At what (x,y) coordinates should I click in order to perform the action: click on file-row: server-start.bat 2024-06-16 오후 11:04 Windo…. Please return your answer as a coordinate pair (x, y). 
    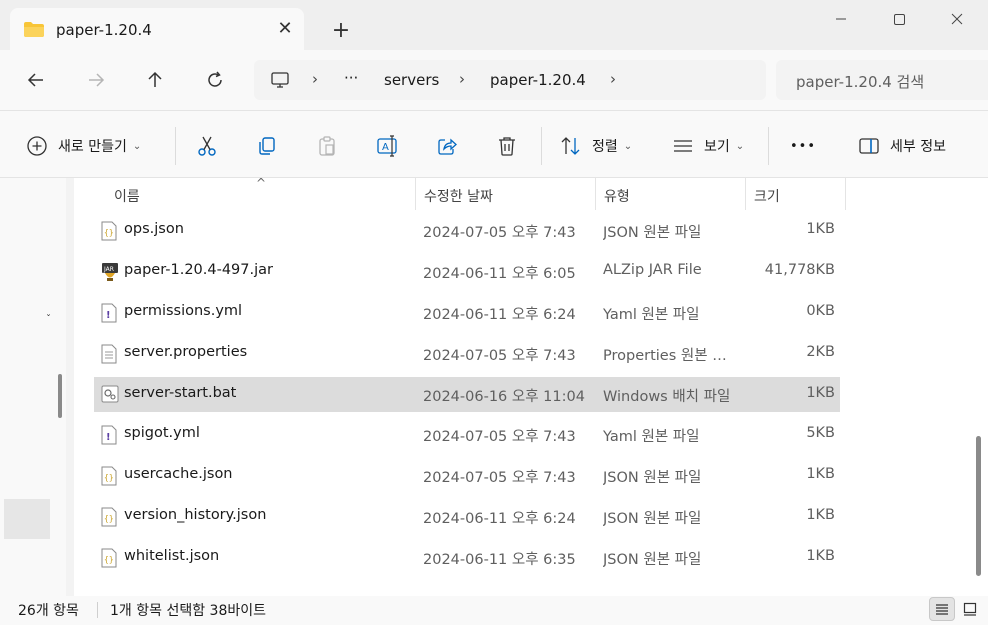
    Looking at the image, I should click on (467, 394).